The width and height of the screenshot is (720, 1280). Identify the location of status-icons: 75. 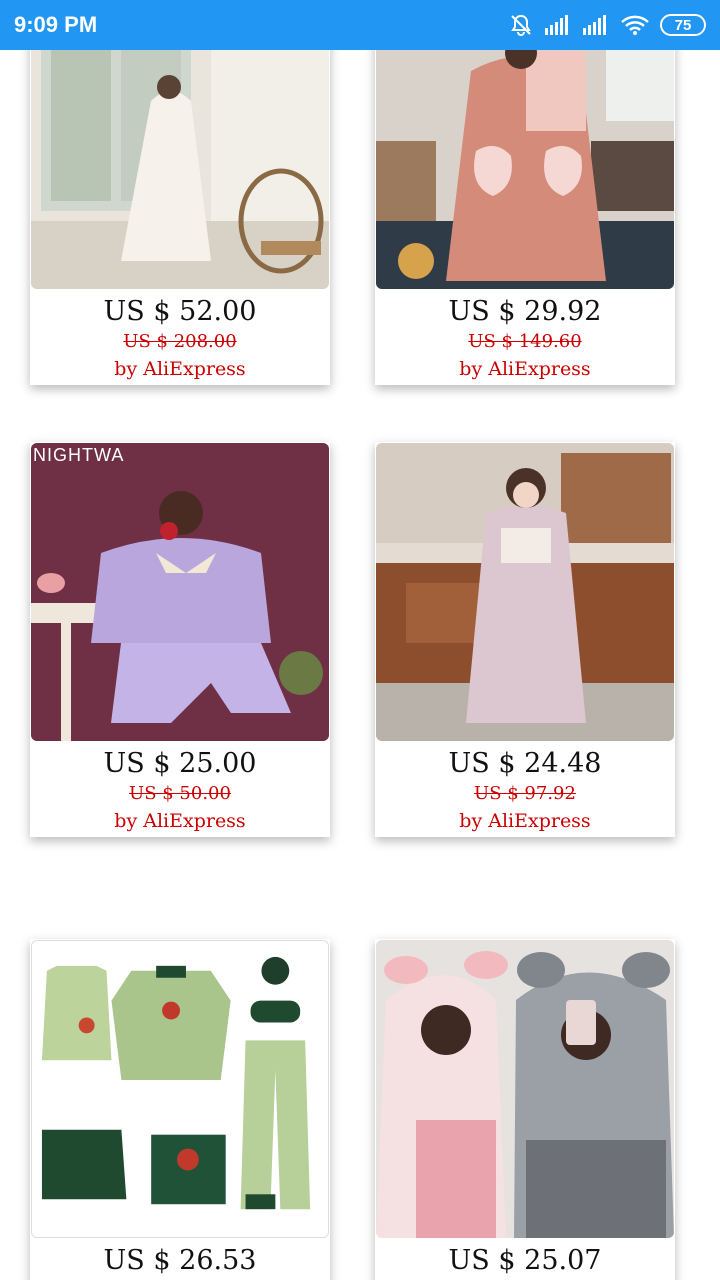
(607, 25).